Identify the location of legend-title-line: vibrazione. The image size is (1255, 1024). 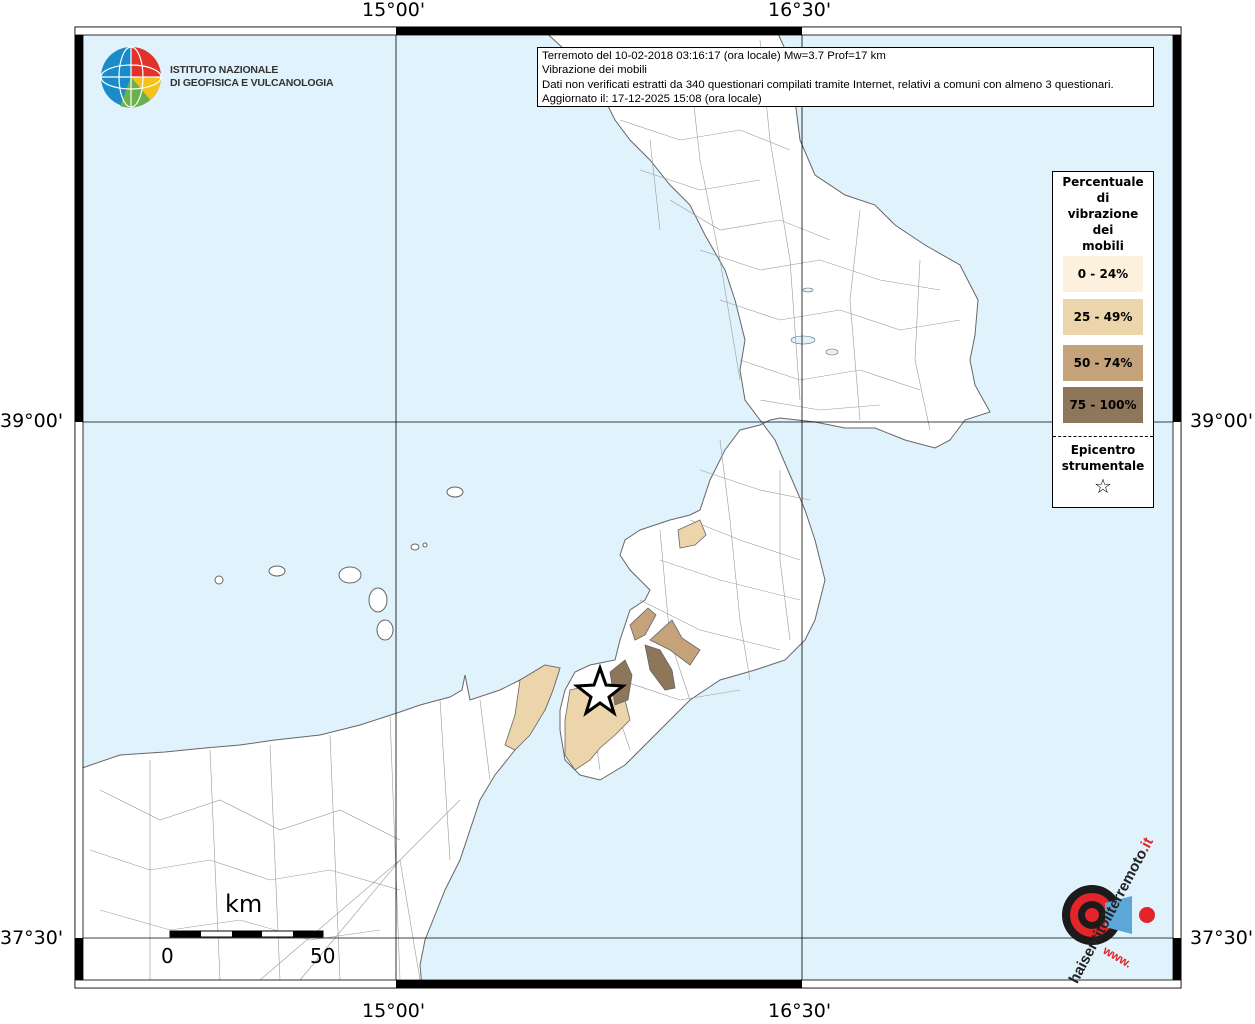
(1103, 214).